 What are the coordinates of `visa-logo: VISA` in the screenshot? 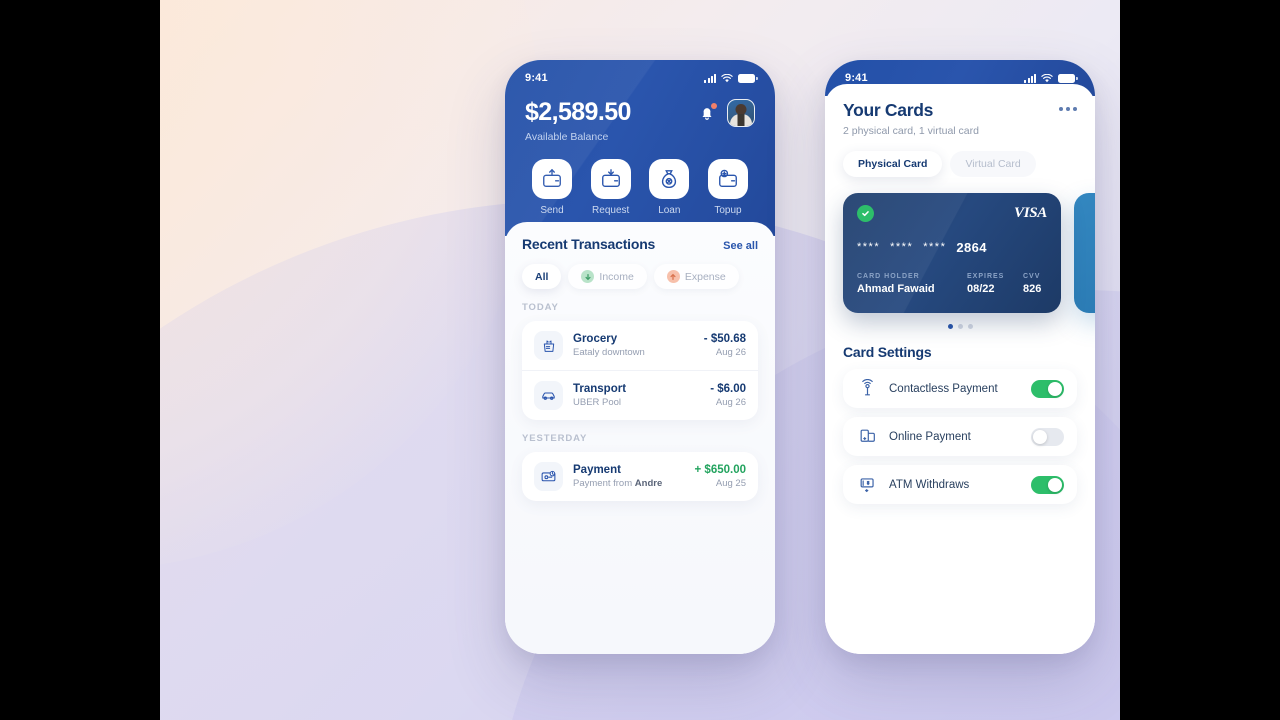 It's located at (1030, 213).